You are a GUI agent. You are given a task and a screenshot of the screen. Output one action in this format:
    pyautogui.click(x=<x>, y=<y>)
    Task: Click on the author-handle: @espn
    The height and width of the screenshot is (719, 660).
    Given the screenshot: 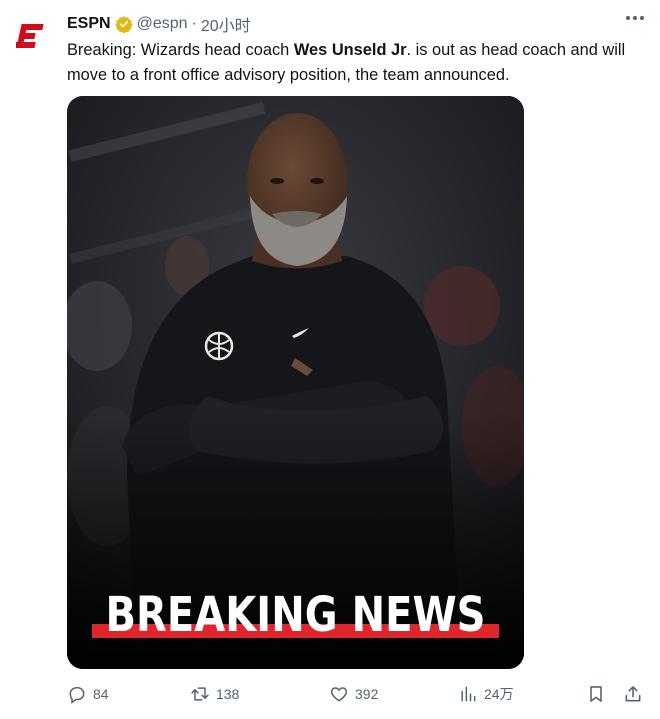 What is the action you would take?
    pyautogui.click(x=162, y=24)
    